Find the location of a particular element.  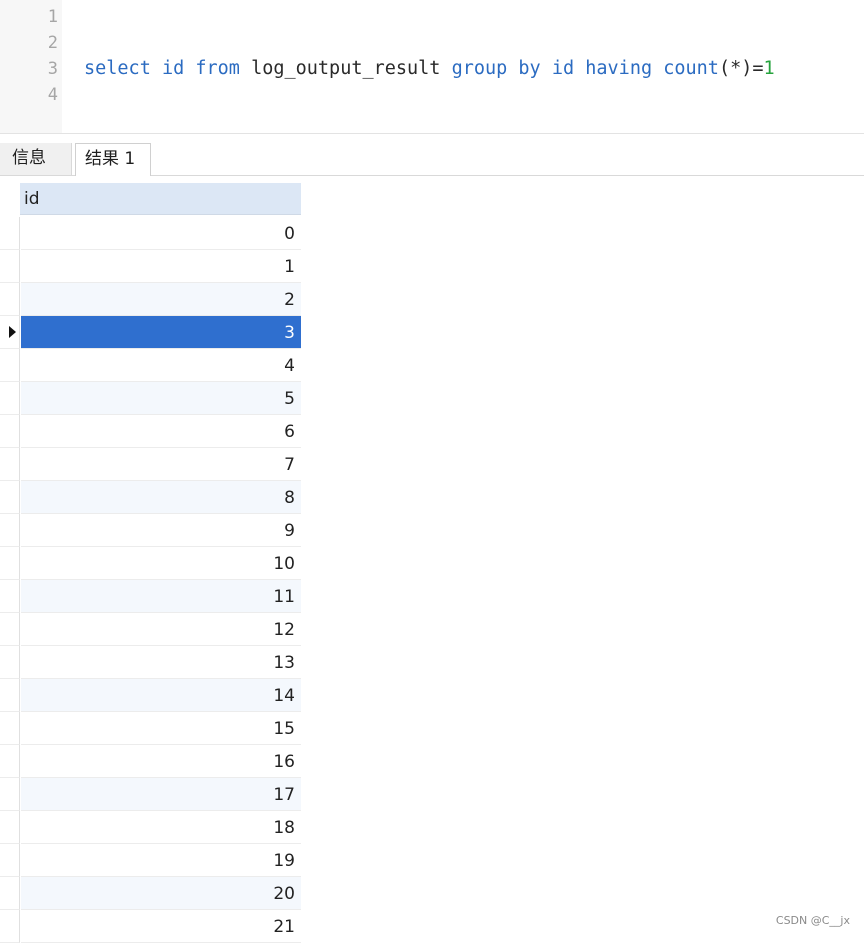

table-cell-id: 13 is located at coordinates (161, 662).